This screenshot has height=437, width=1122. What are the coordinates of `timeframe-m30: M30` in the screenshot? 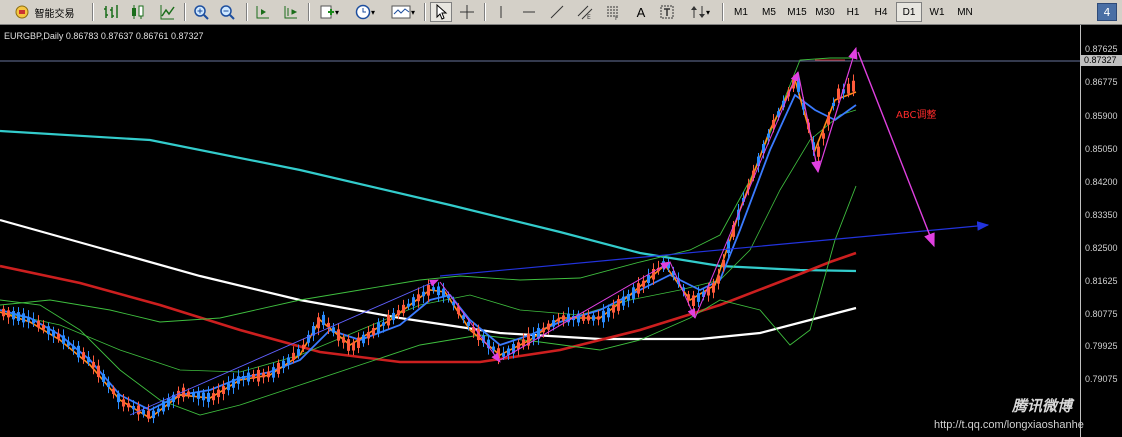 It's located at (825, 12).